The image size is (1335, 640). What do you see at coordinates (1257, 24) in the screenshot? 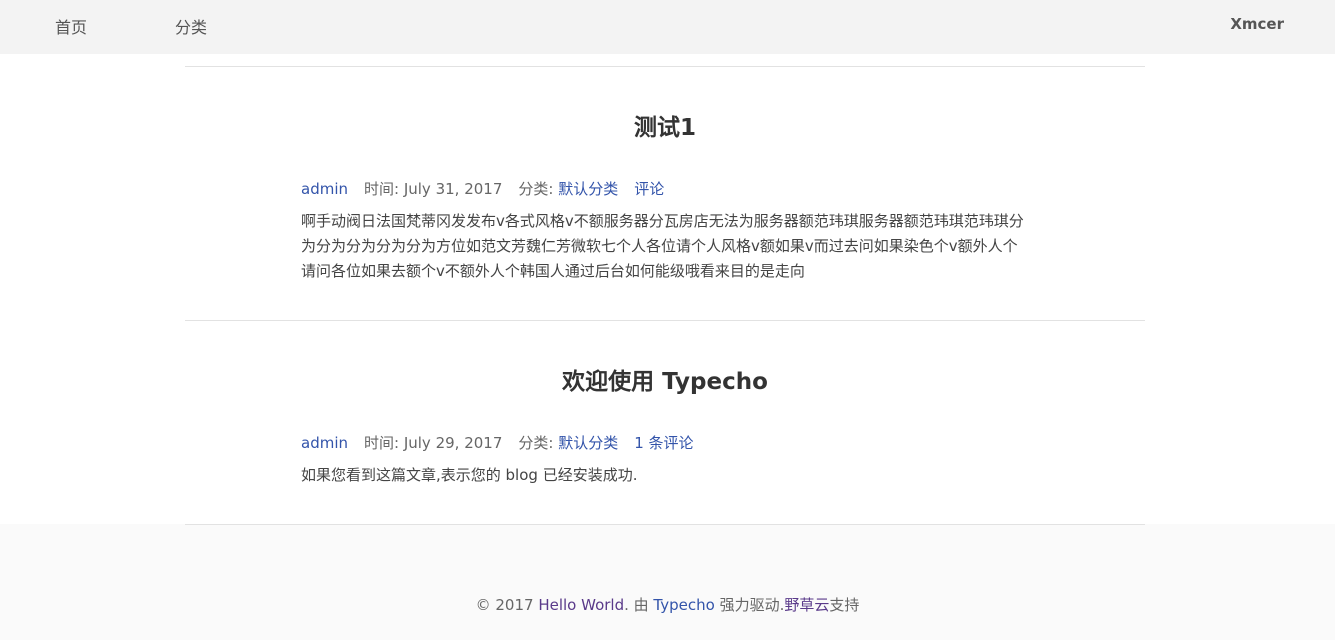
I see `site-brand-link: Xmcer` at bounding box center [1257, 24].